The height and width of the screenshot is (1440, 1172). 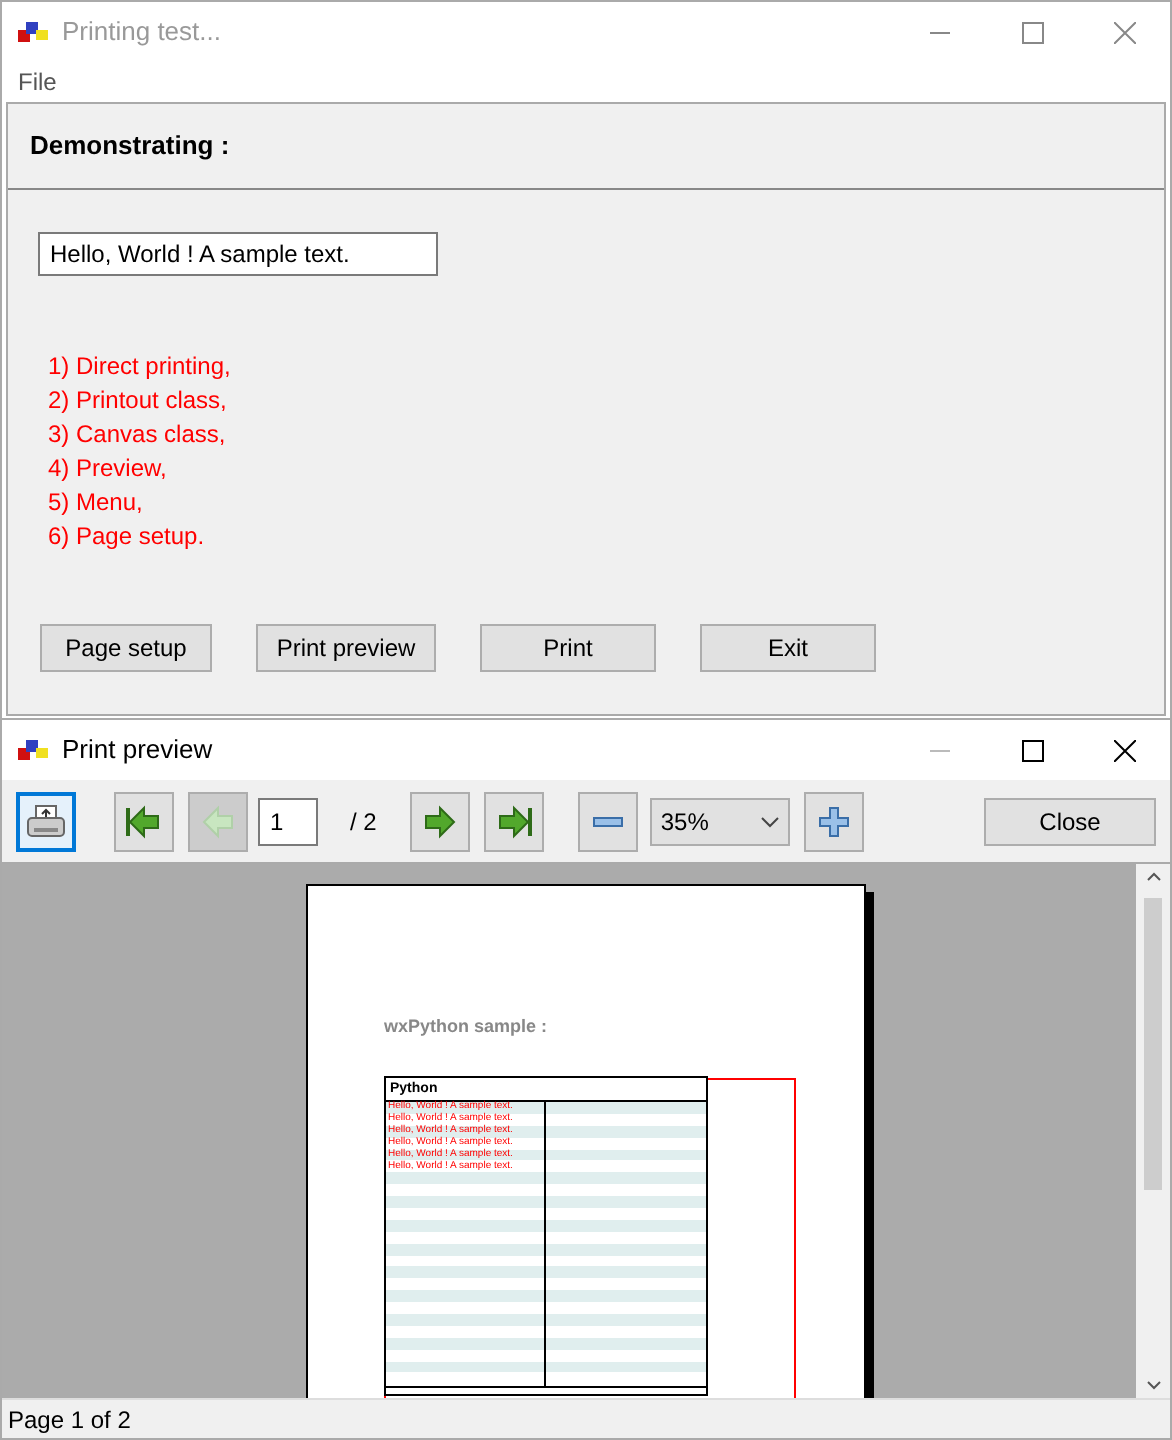 I want to click on button: Exit, so click(x=788, y=648).